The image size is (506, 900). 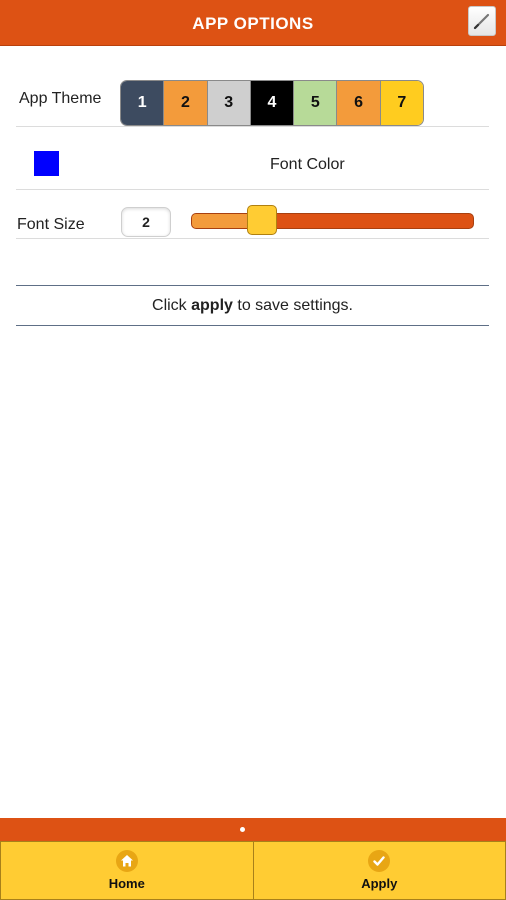 What do you see at coordinates (146, 222) in the screenshot?
I see `font-size-value: 2` at bounding box center [146, 222].